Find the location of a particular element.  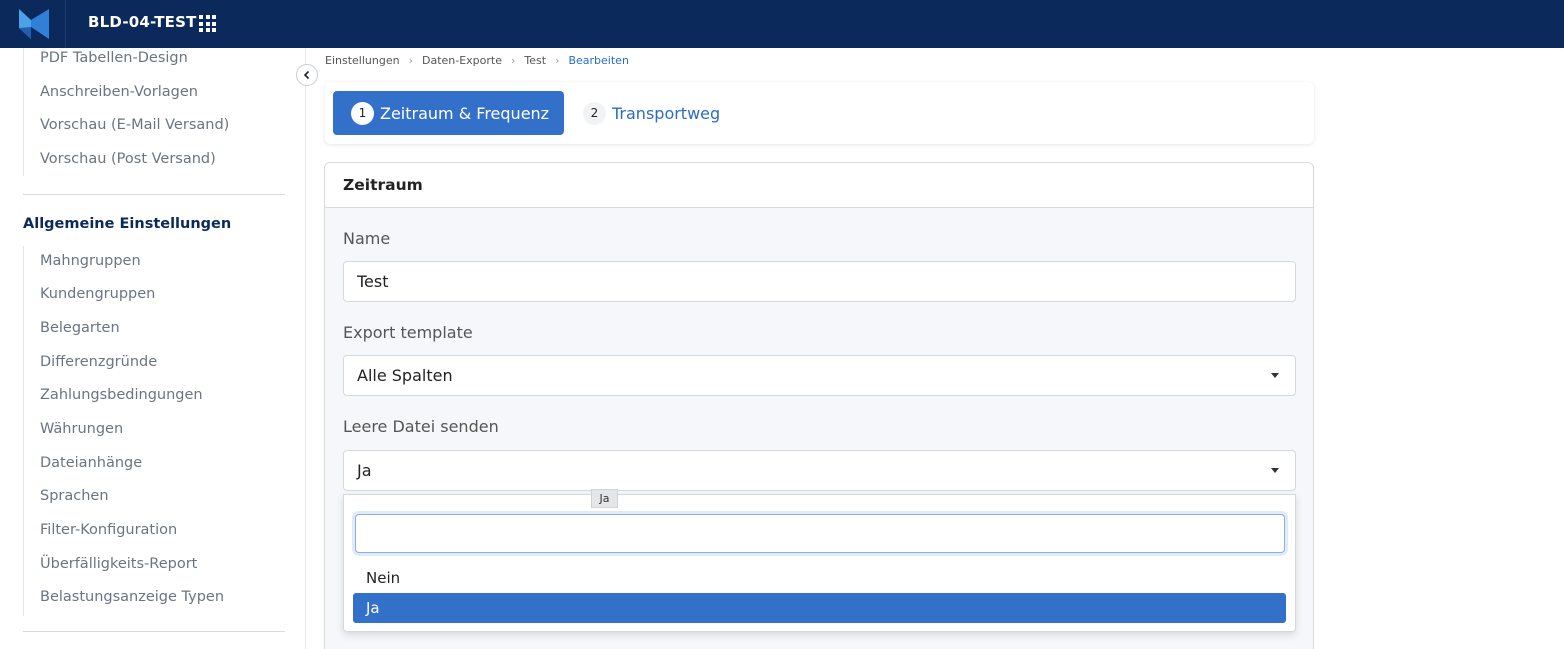

panel-header: Zeitraum is located at coordinates (819, 185).